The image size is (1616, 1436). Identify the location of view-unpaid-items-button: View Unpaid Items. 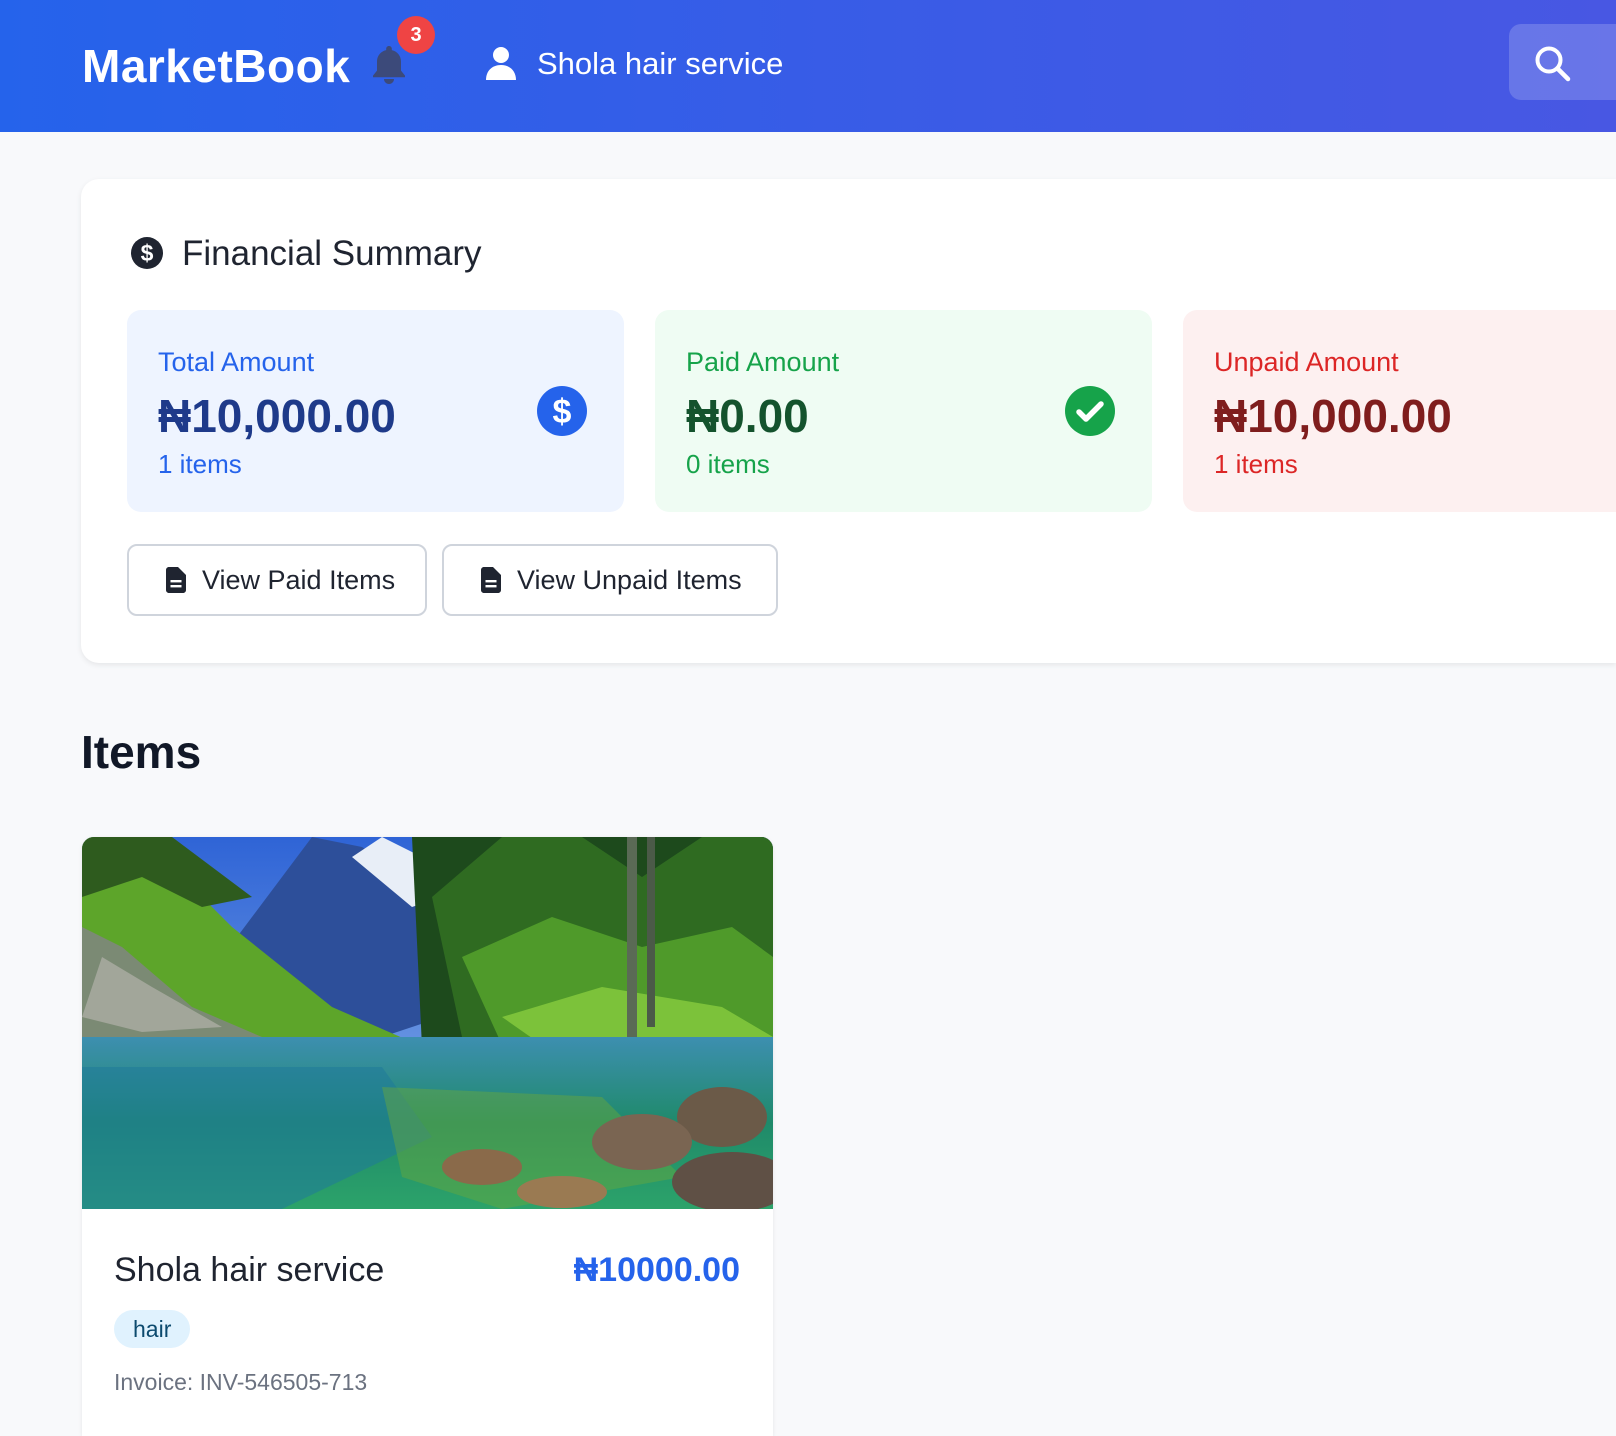
(610, 580).